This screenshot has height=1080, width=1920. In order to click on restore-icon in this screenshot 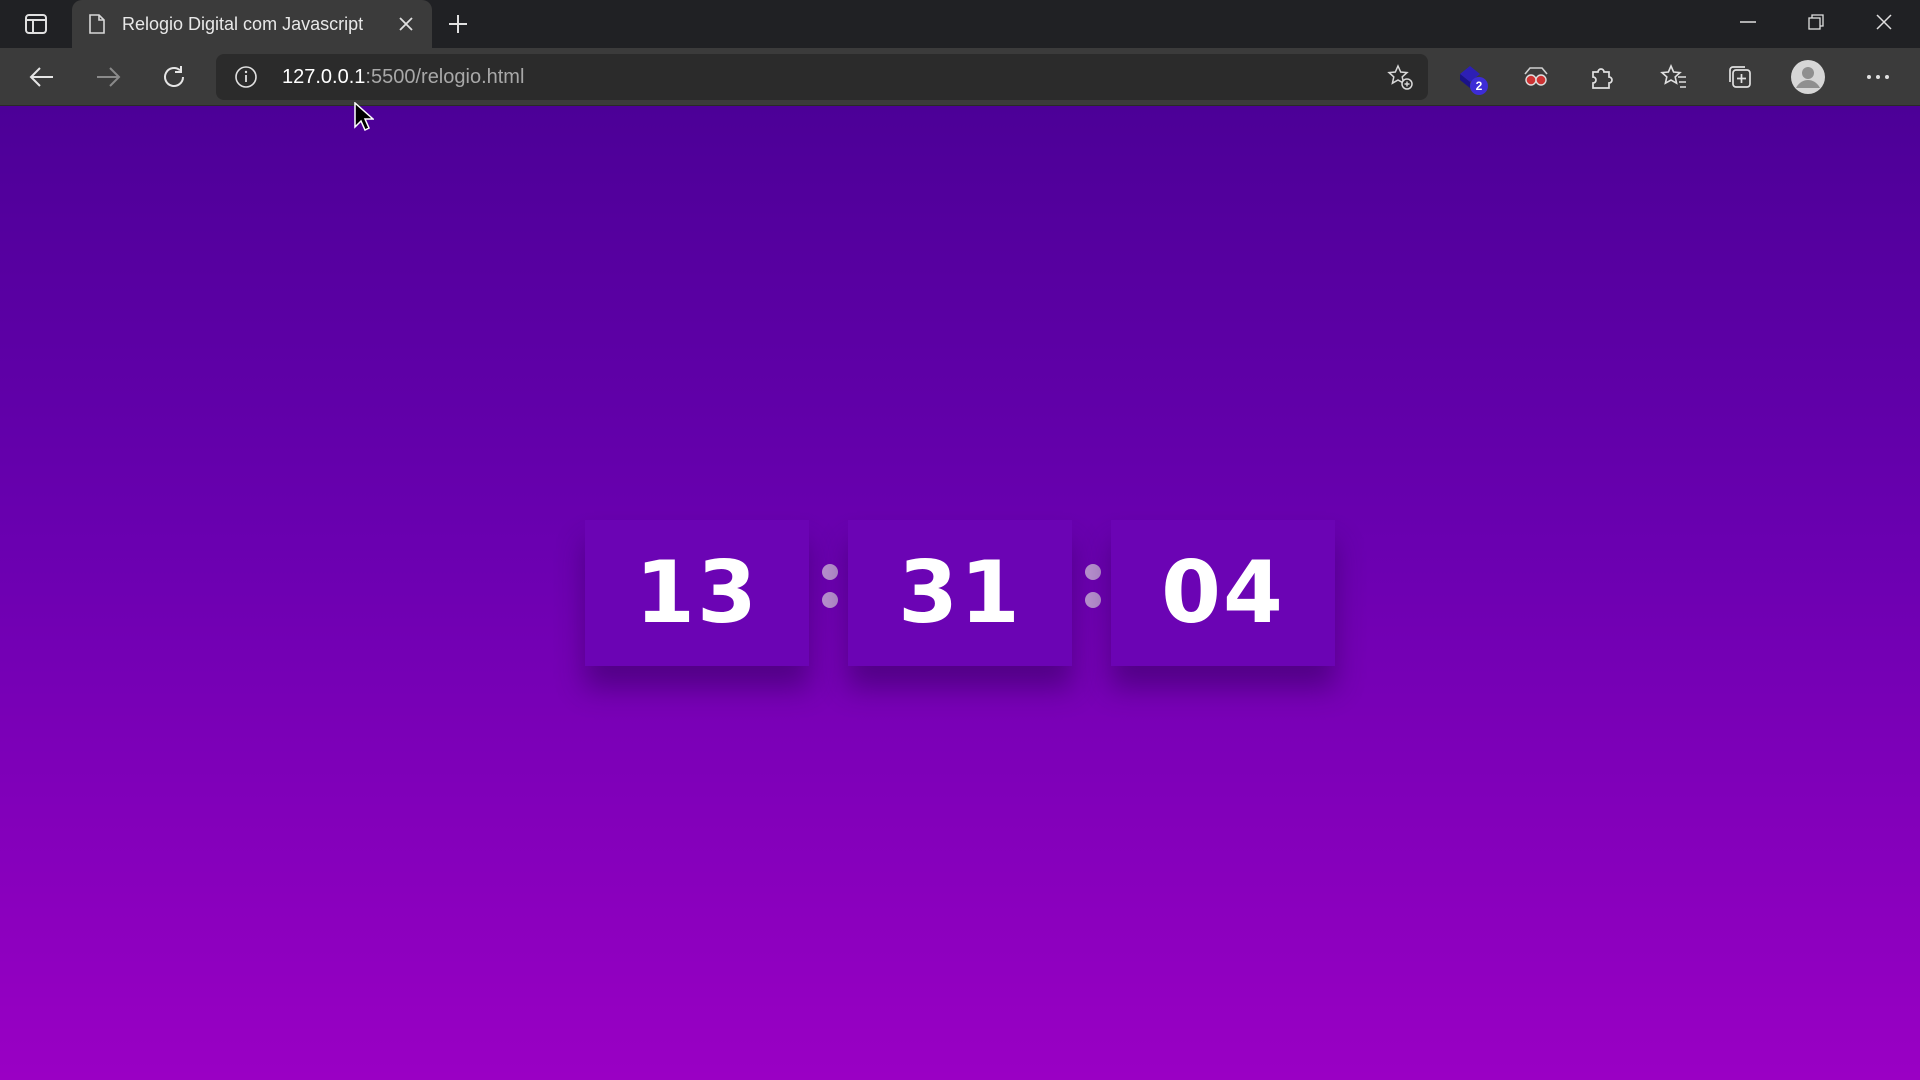, I will do `click(1816, 22)`.